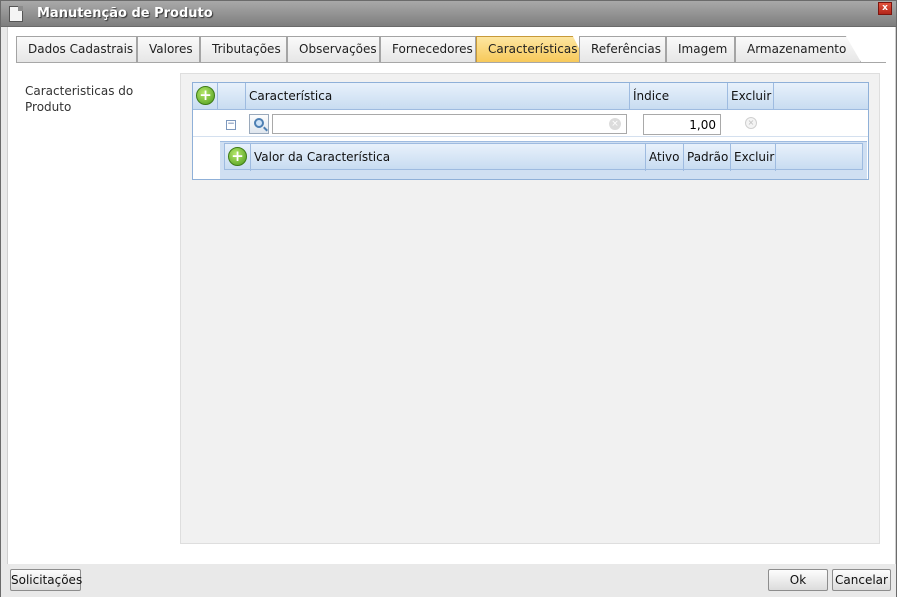  I want to click on add-cell: +, so click(205, 96).